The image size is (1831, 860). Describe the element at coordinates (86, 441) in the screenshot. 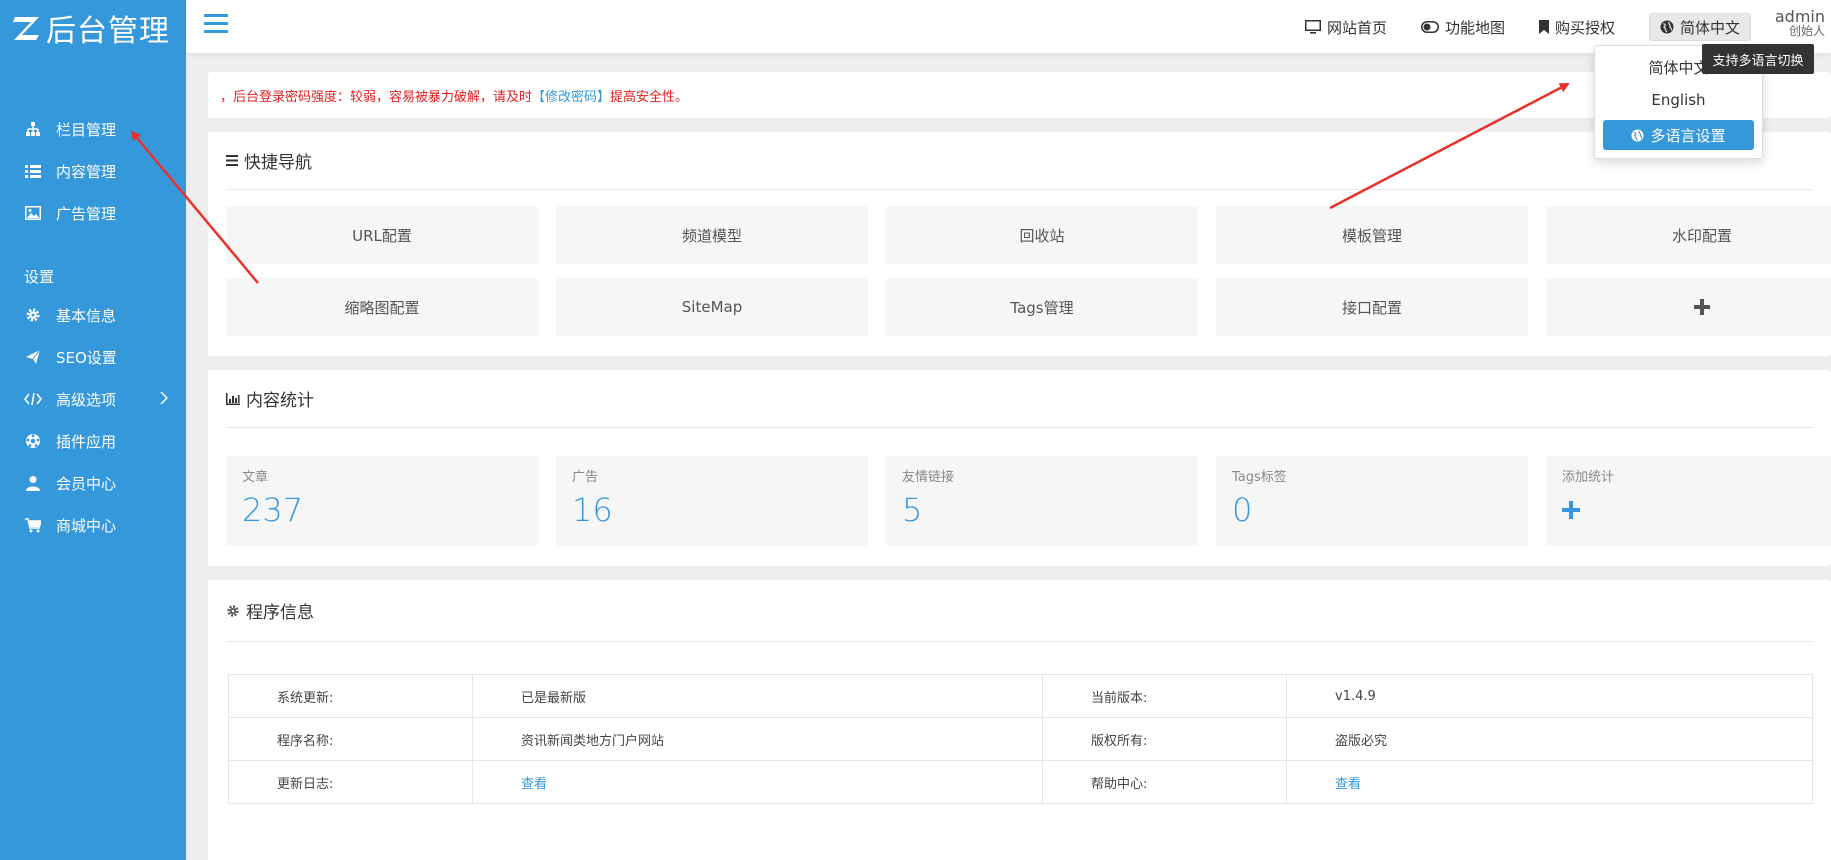

I see `sidebar-item-label: 插件应用` at that location.